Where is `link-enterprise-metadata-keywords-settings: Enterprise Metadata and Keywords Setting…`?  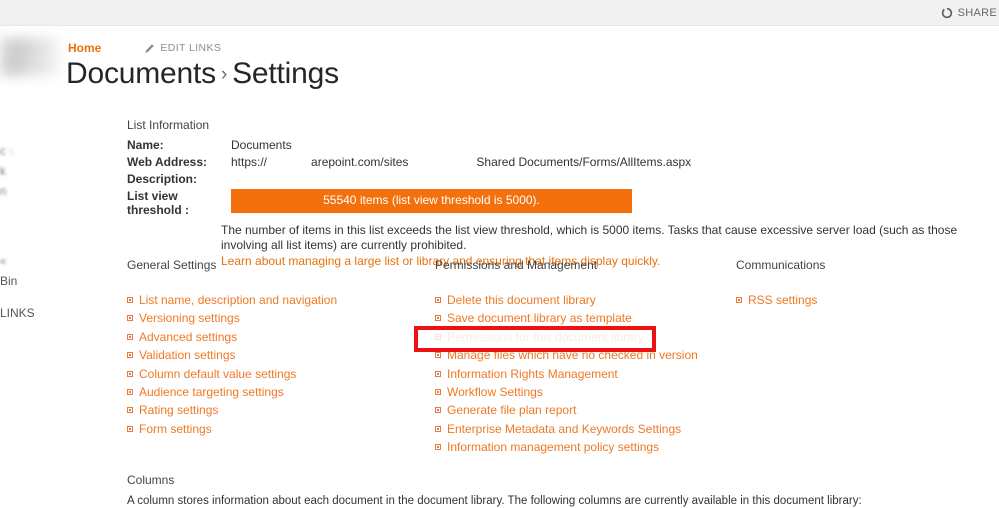
link-enterprise-metadata-keywords-settings: Enterprise Metadata and Keywords Setting… is located at coordinates (564, 429).